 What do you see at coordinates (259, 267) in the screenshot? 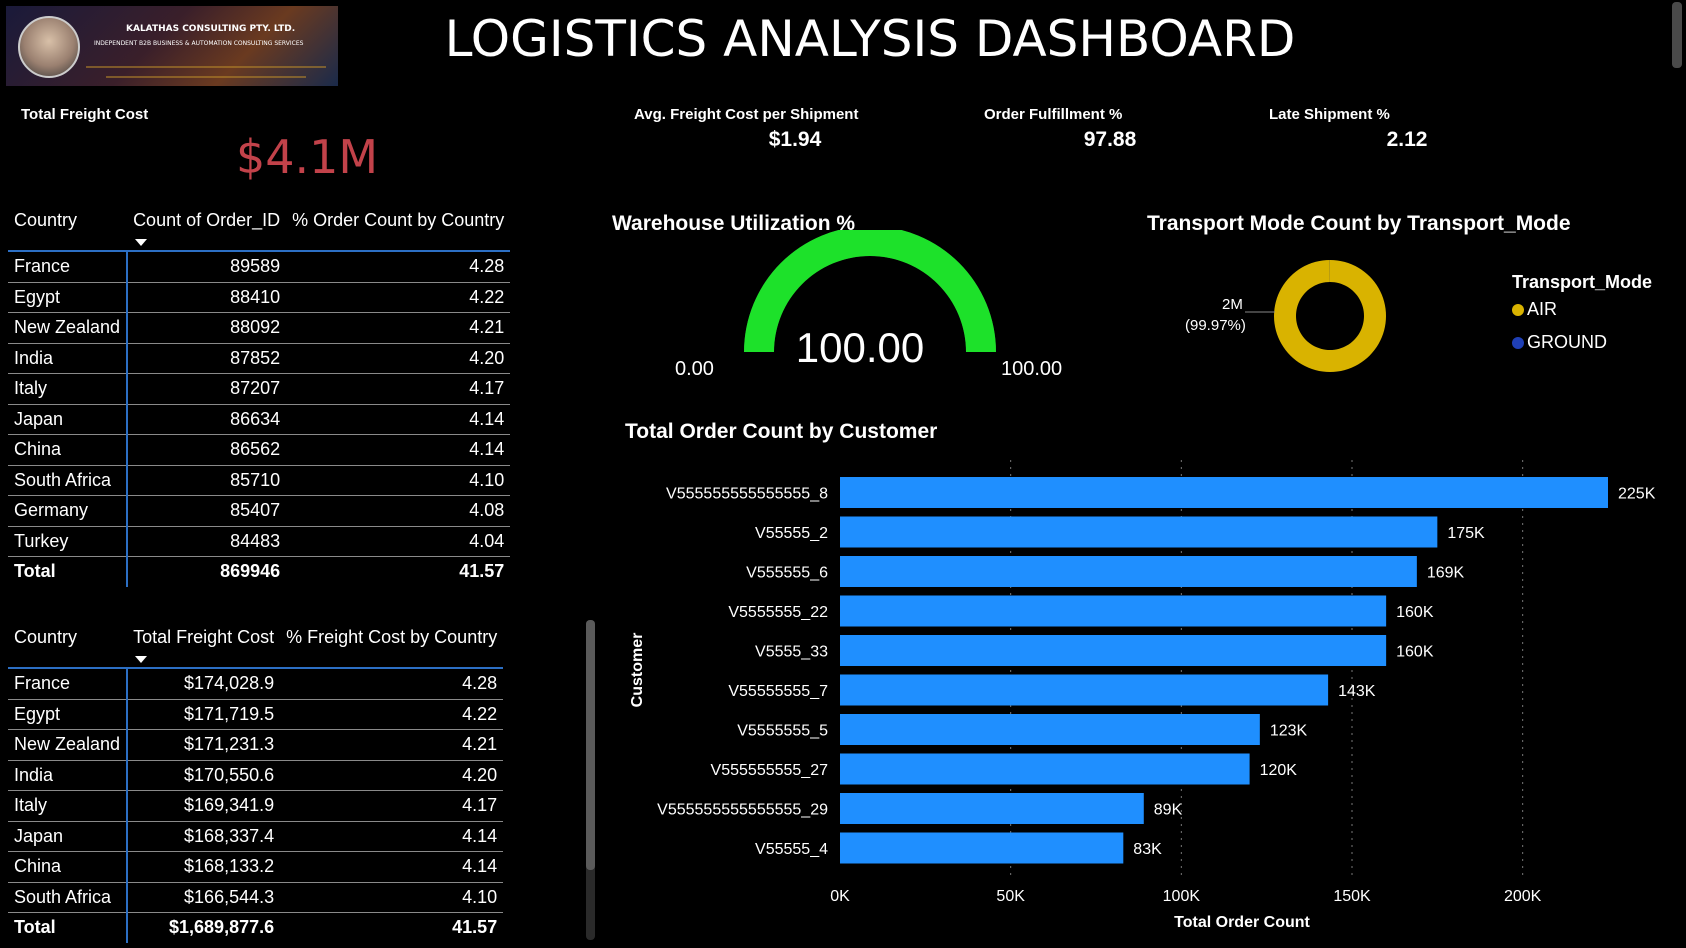
I see `table-row: France 89589 4.28` at bounding box center [259, 267].